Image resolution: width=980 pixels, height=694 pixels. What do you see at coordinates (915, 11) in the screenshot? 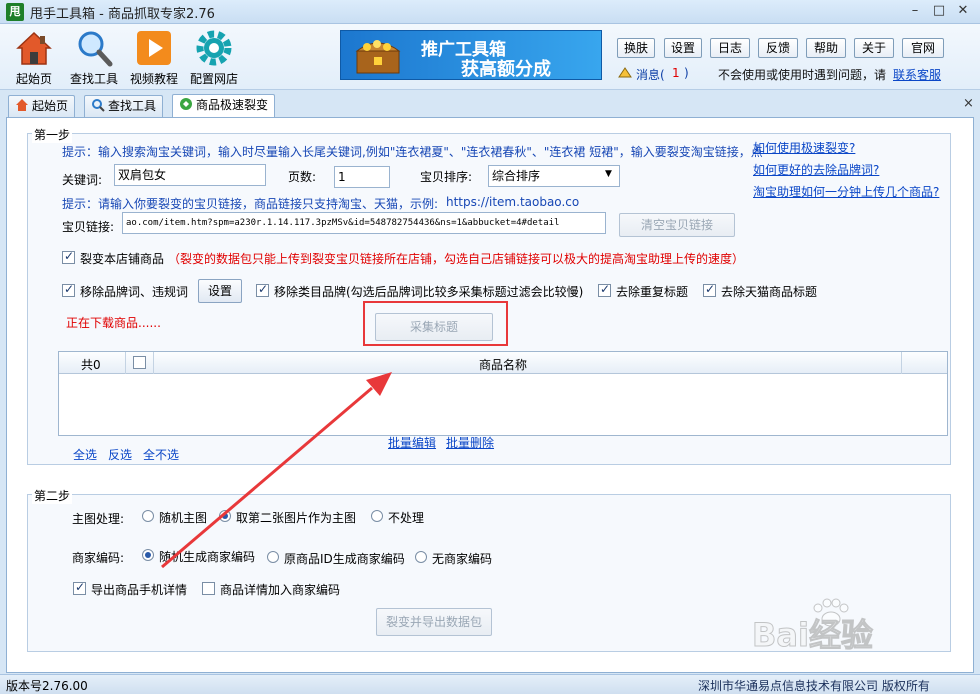
I see `minimize-button: –` at bounding box center [915, 11].